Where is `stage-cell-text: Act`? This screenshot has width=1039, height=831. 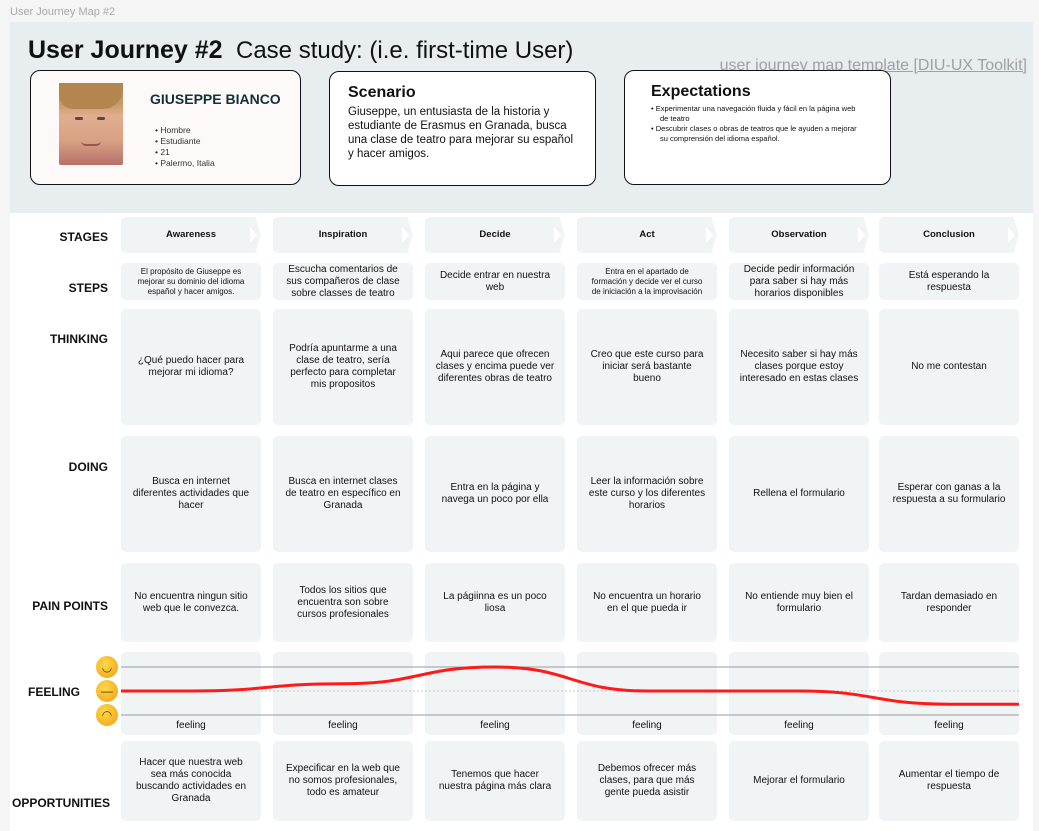 stage-cell-text: Act is located at coordinates (647, 234).